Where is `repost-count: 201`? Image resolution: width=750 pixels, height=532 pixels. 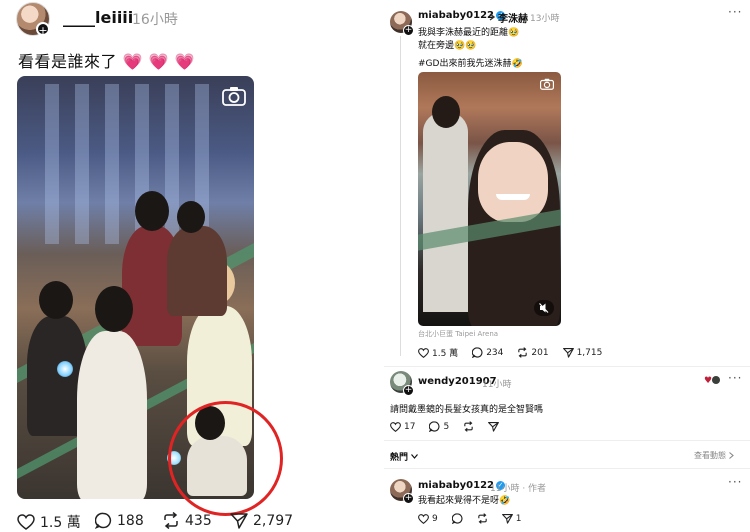
repost-count: 201 is located at coordinates (540, 352).